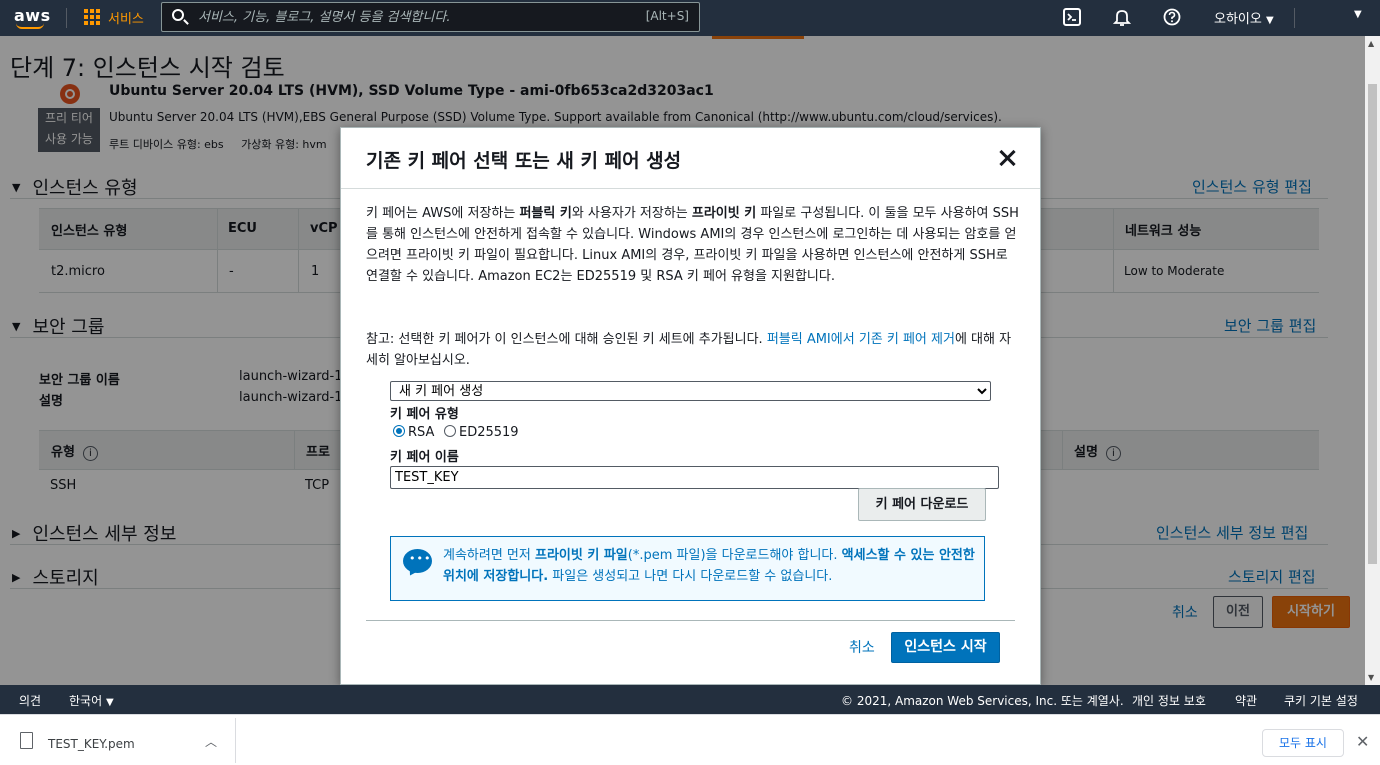 Image resolution: width=1380 pixels, height=765 pixels. I want to click on remove-key-pair-link: 퍼블릭 AMI에서 기존 키 페어 제거, so click(861, 339).